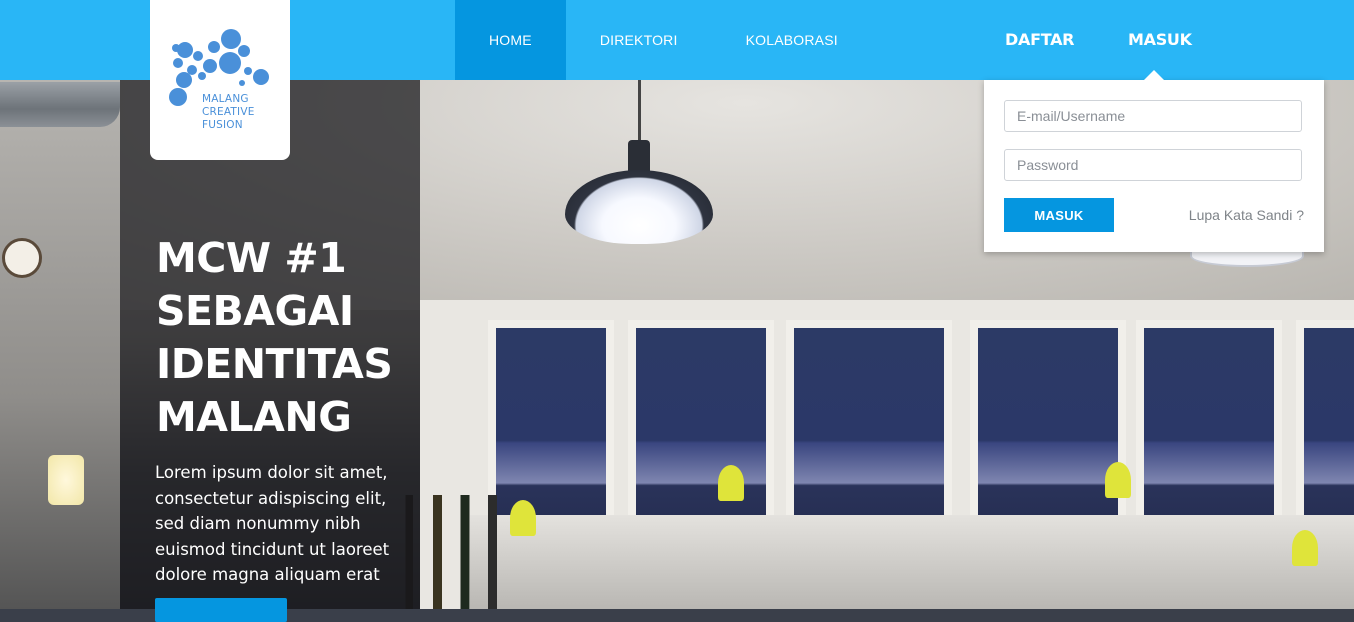 The image size is (1354, 622). I want to click on main-nav: HOME DIREKTORI KOLABORASI, so click(663, 40).